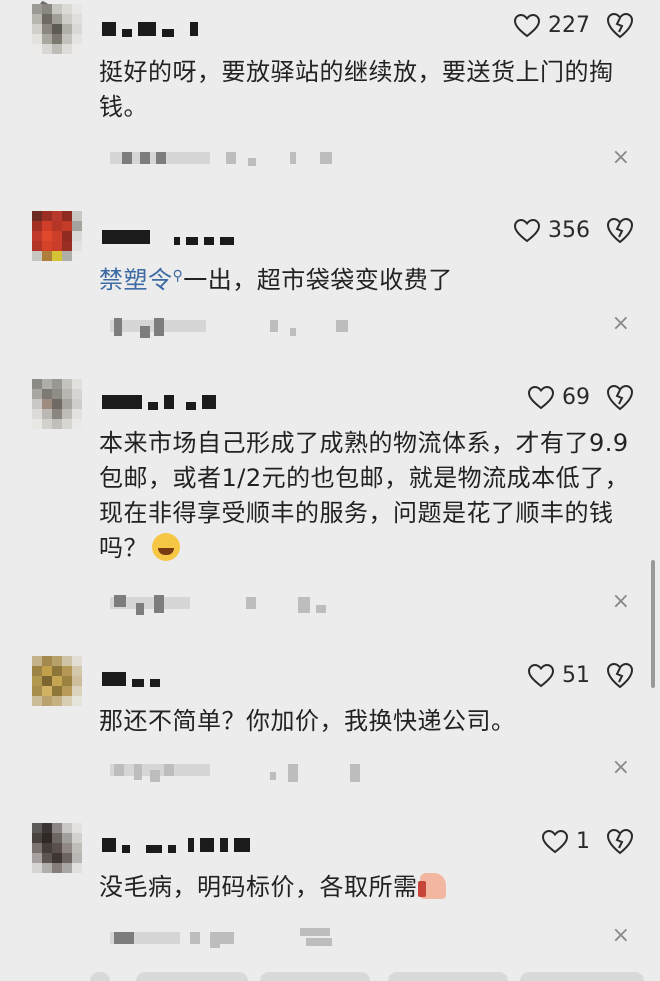 This screenshot has width=660, height=981. Describe the element at coordinates (356, 89) in the screenshot. I see `comment-text: 挺好的呀，要放驿站的继续放，要送货上门的掏钱。` at that location.